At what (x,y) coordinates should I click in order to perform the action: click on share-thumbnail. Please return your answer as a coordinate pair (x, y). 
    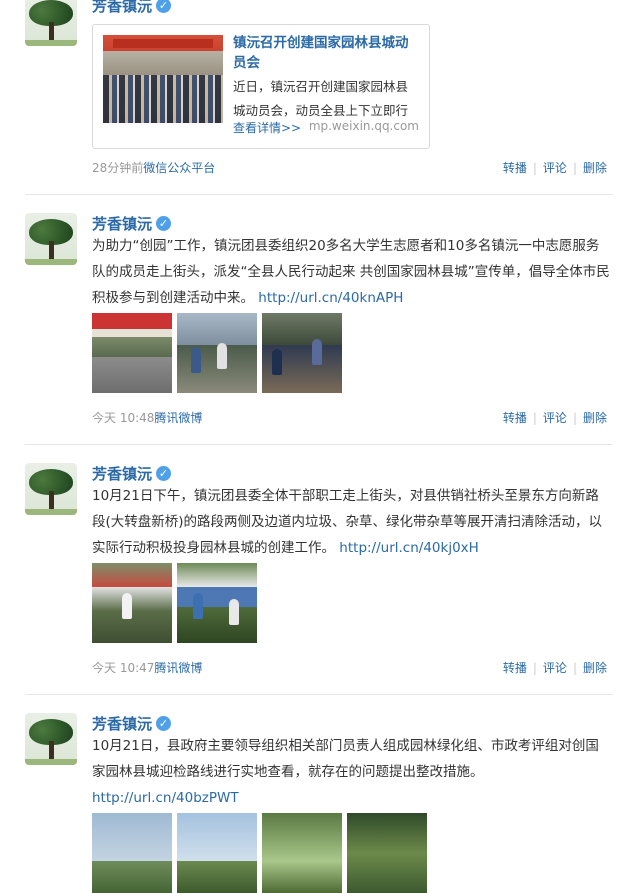
    Looking at the image, I should click on (163, 79).